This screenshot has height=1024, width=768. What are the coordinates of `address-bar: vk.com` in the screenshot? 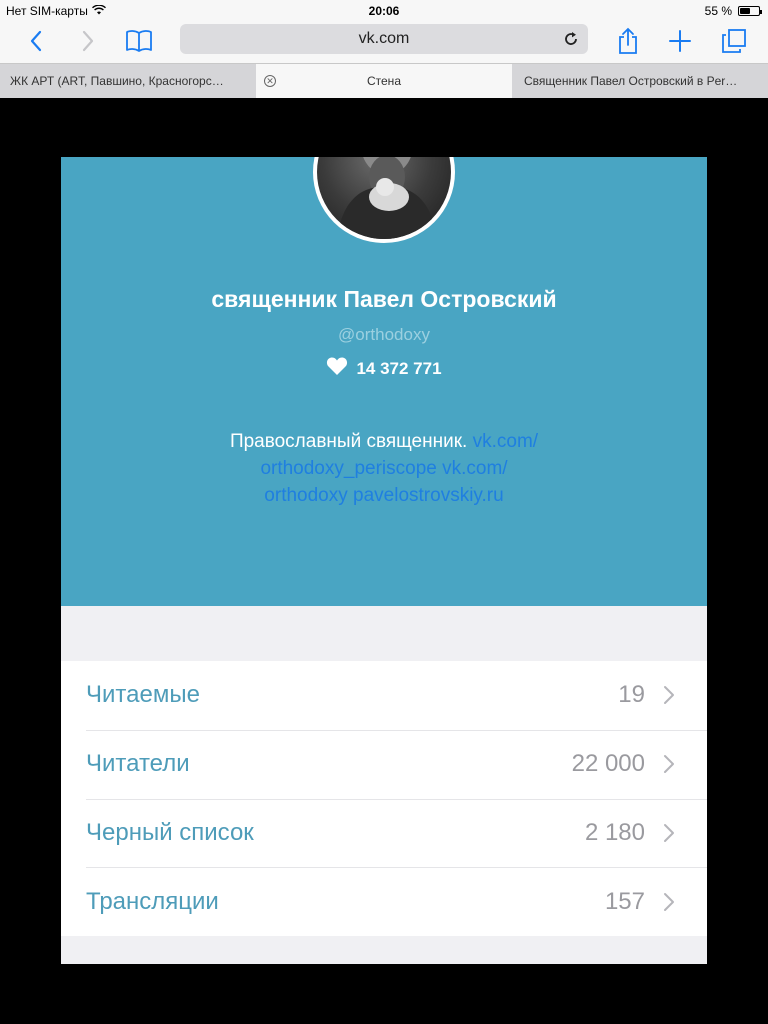 It's located at (384, 39).